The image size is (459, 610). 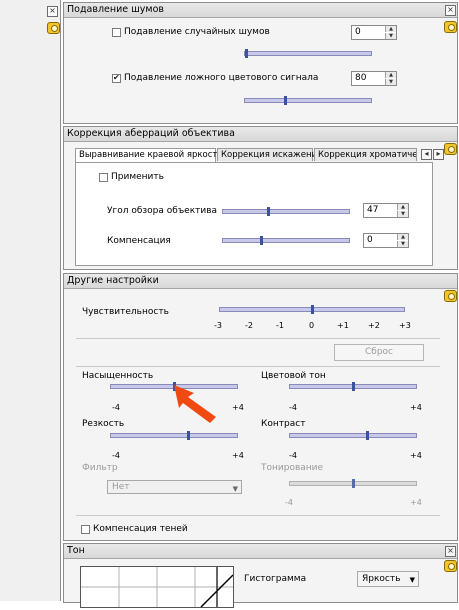 I want to click on compensation-input: 0 ▲ ▼, so click(x=386, y=240).